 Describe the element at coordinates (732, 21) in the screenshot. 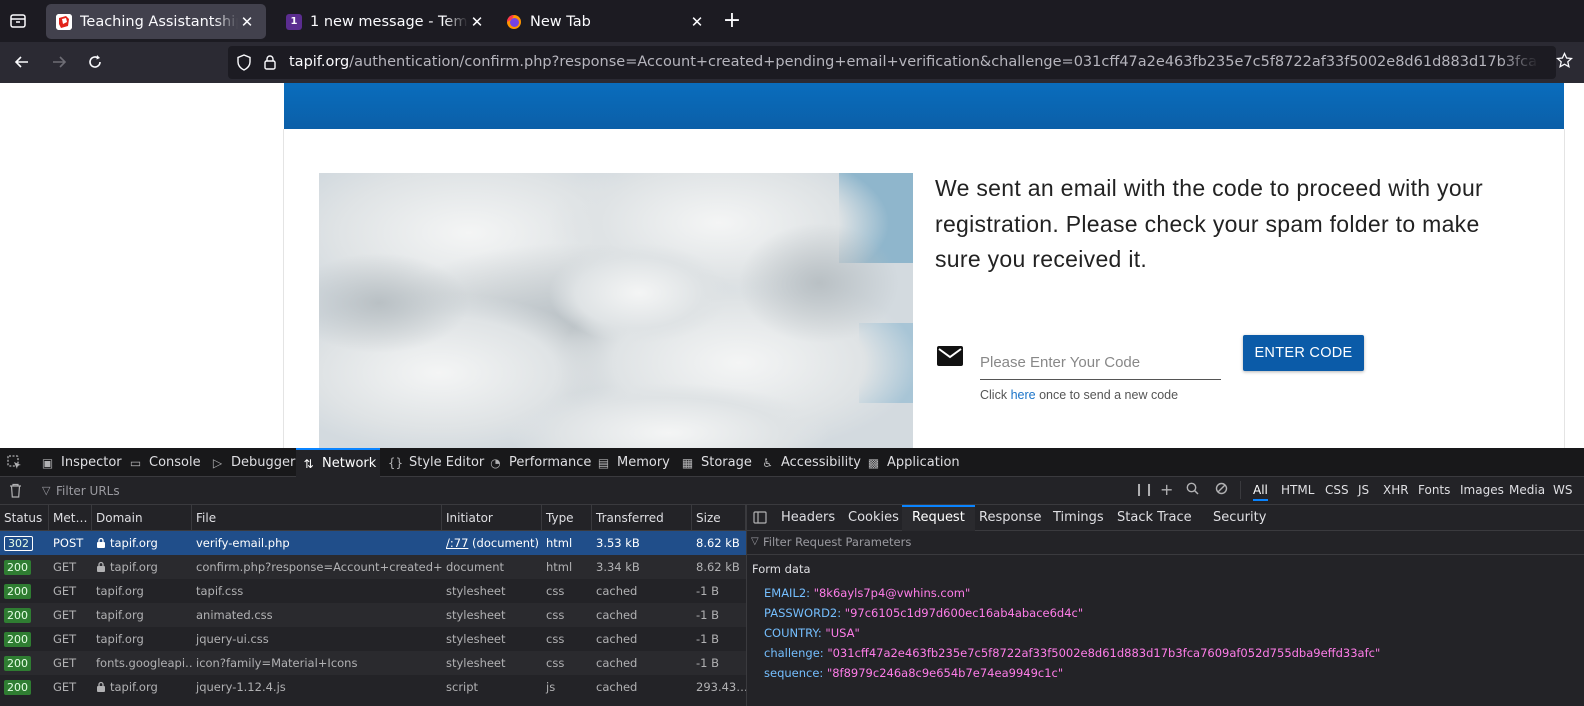

I see `new-tab-button: +` at that location.